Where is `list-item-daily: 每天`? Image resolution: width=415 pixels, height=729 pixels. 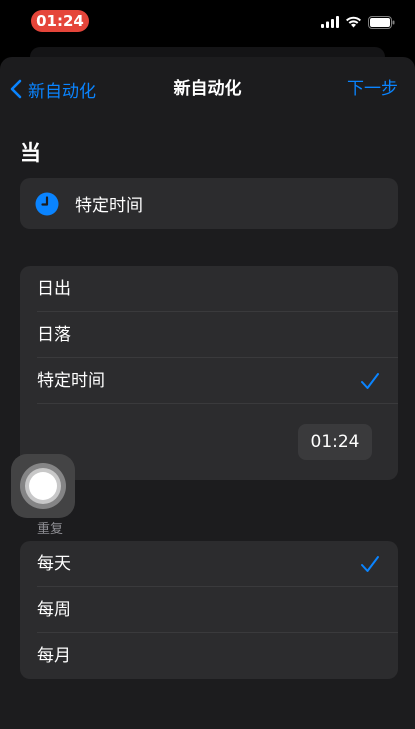 list-item-daily: 每天 is located at coordinates (209, 564).